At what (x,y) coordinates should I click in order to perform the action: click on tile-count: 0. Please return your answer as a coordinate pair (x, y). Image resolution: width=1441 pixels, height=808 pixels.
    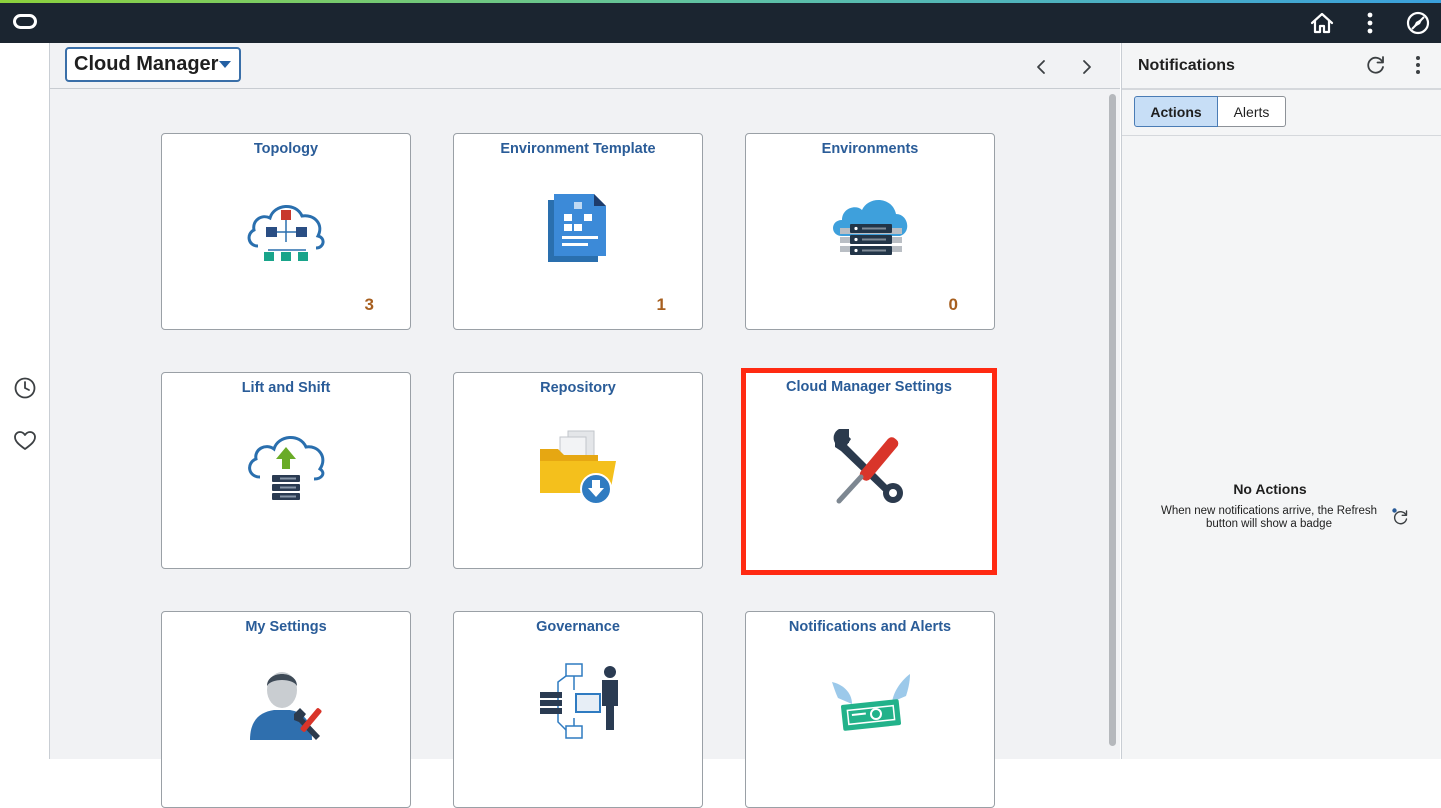
    Looking at the image, I should click on (953, 304).